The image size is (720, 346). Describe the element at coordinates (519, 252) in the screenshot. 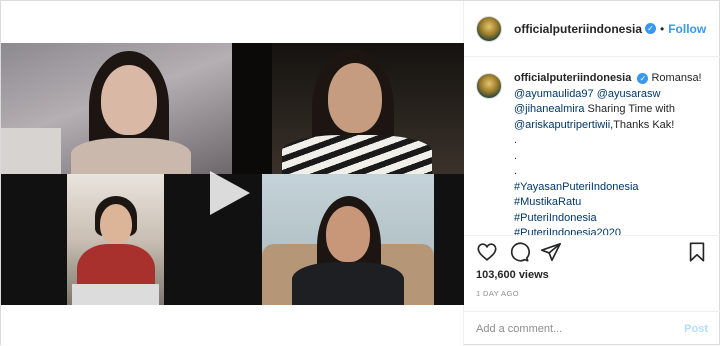

I see `comment-bubble-icon` at that location.